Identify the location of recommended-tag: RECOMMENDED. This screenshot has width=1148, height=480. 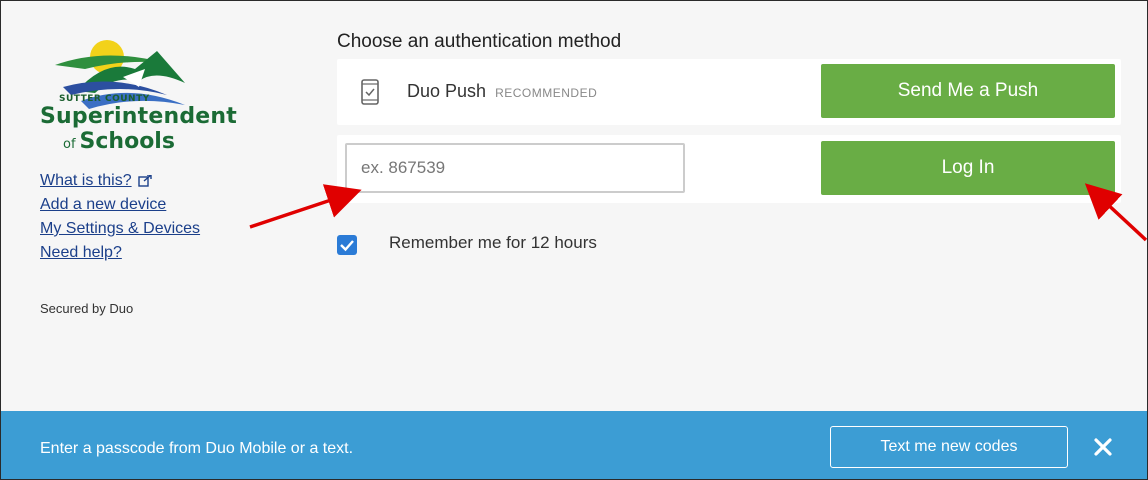
(546, 93).